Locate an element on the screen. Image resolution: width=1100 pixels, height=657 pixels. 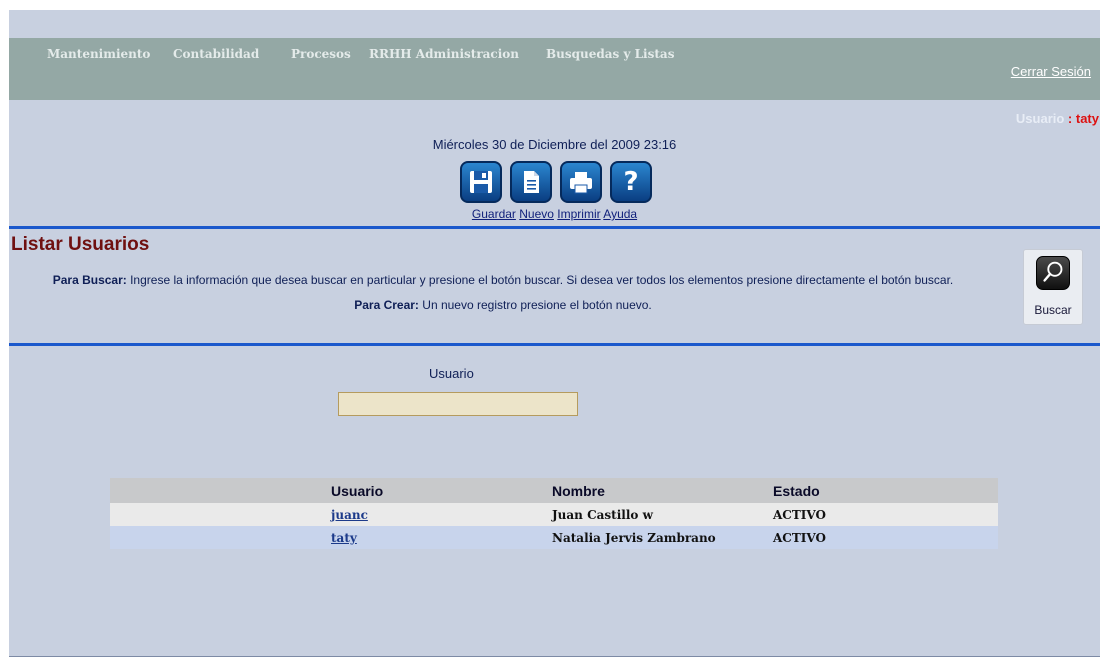
usuario-field-label: Usuario is located at coordinates (451, 373).